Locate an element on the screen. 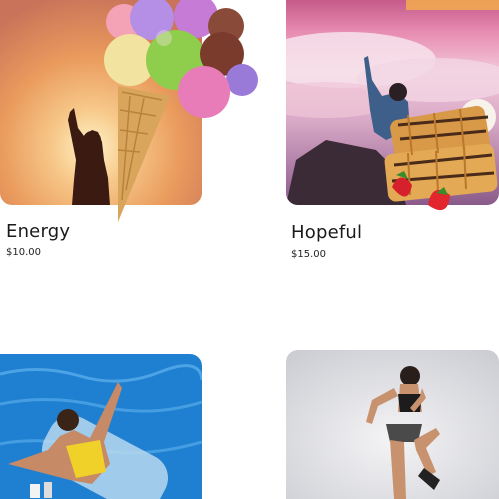 Image resolution: width=499 pixels, height=499 pixels. product-image-exercise is located at coordinates (392, 424).